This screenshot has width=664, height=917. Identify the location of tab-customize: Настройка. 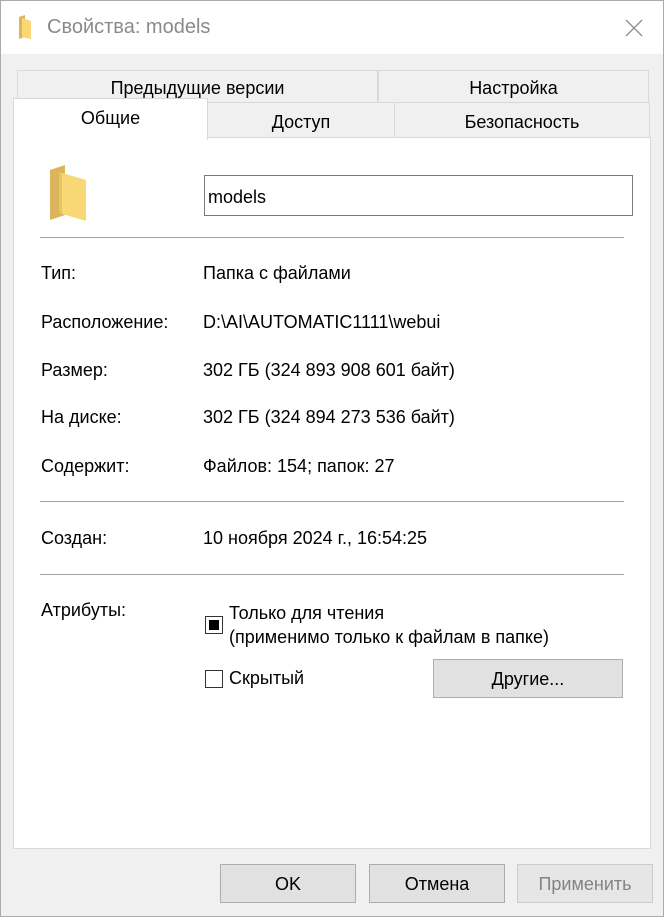
(513, 86).